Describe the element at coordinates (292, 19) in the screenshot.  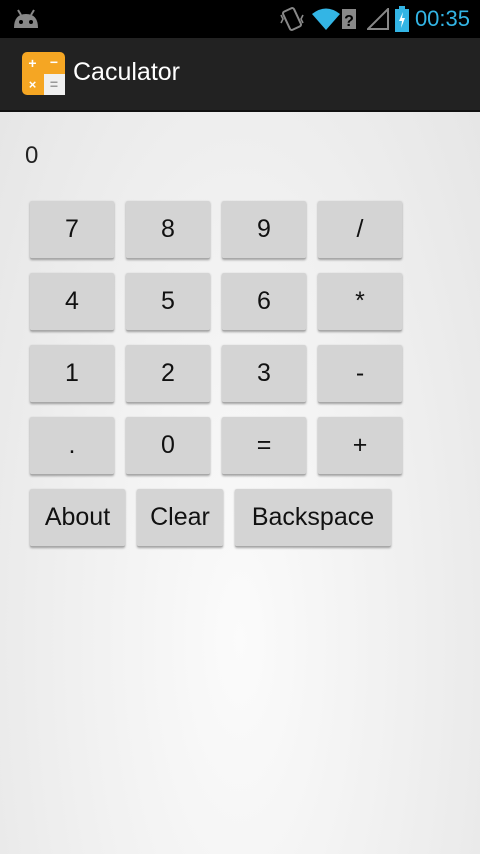
I see `vibrate-icon` at that location.